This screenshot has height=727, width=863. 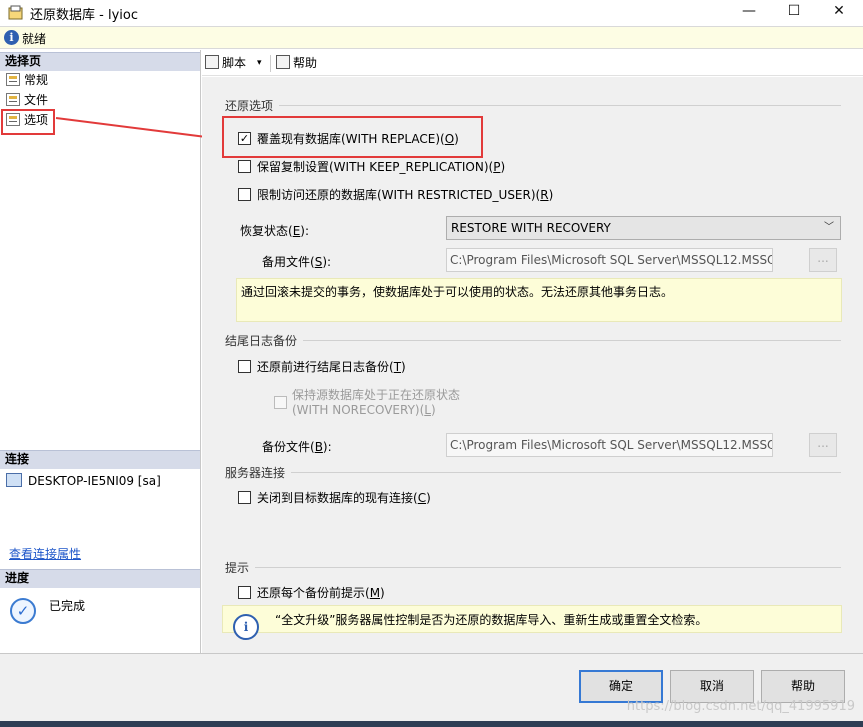 I want to click on page-label: 文件, so click(x=36, y=100).